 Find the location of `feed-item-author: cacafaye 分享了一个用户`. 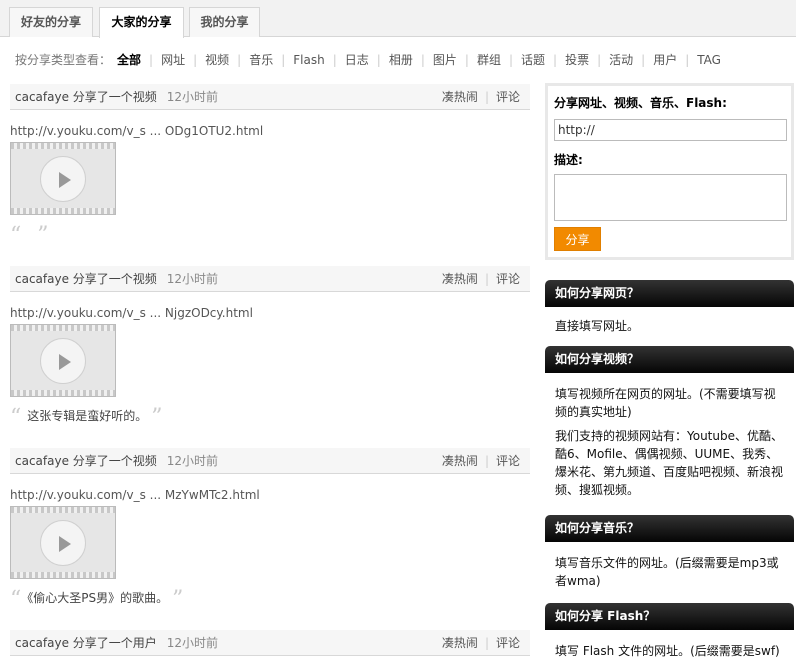

feed-item-author: cacafaye 分享了一个用户 is located at coordinates (86, 643).